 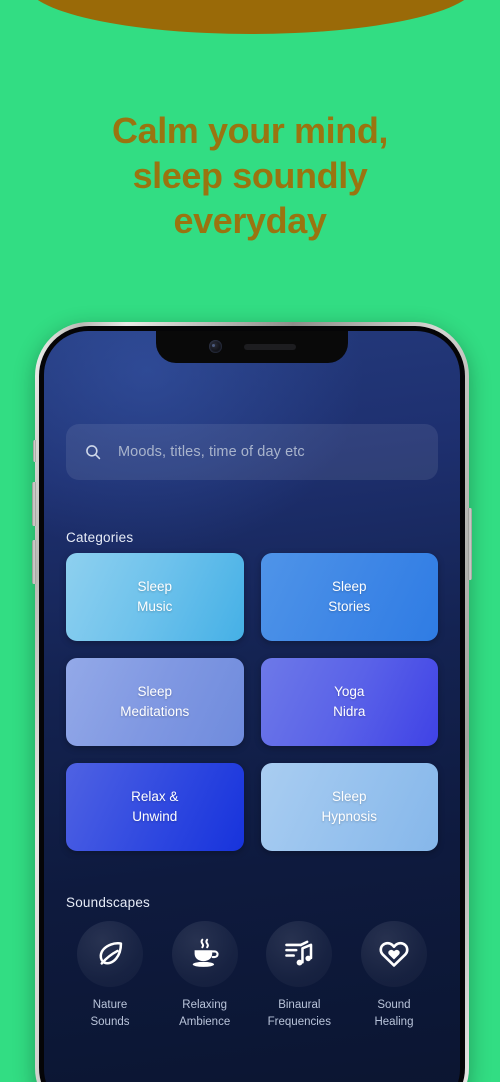 What do you see at coordinates (100, 537) in the screenshot?
I see `categories-section-title: Categories` at bounding box center [100, 537].